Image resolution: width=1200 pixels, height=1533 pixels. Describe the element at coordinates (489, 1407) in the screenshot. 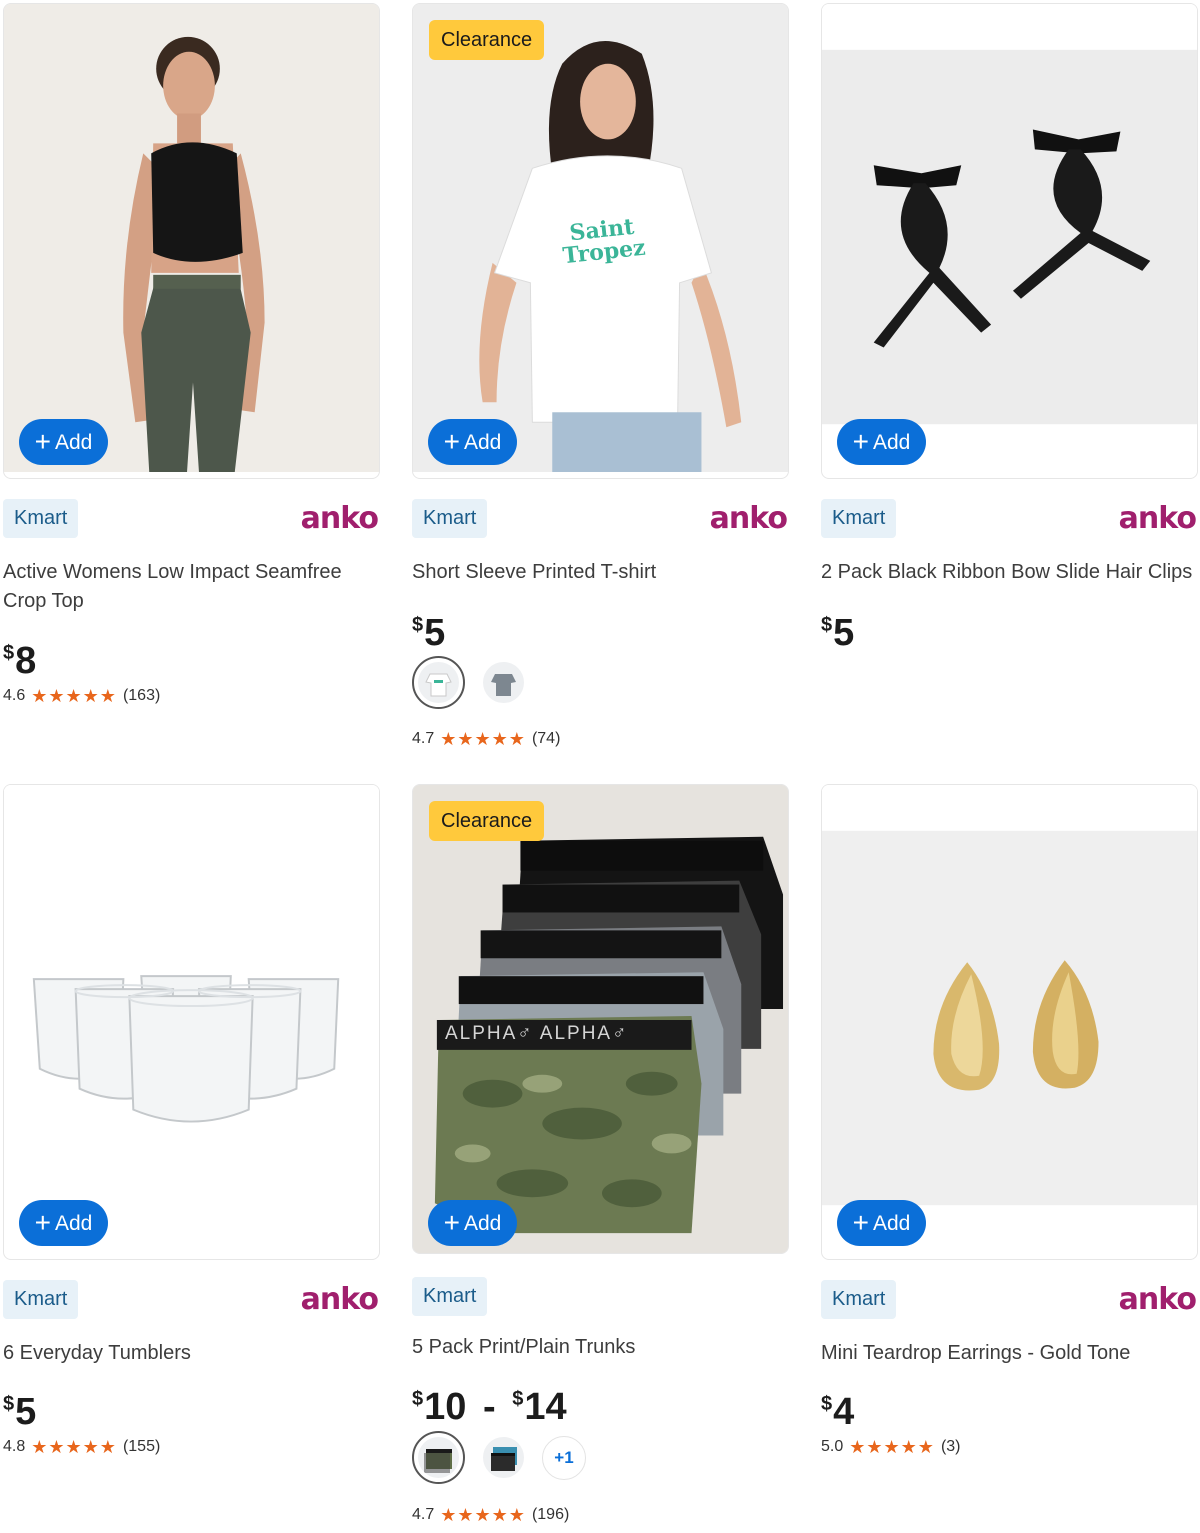

I see `product-price-range: $10 - $14` at that location.